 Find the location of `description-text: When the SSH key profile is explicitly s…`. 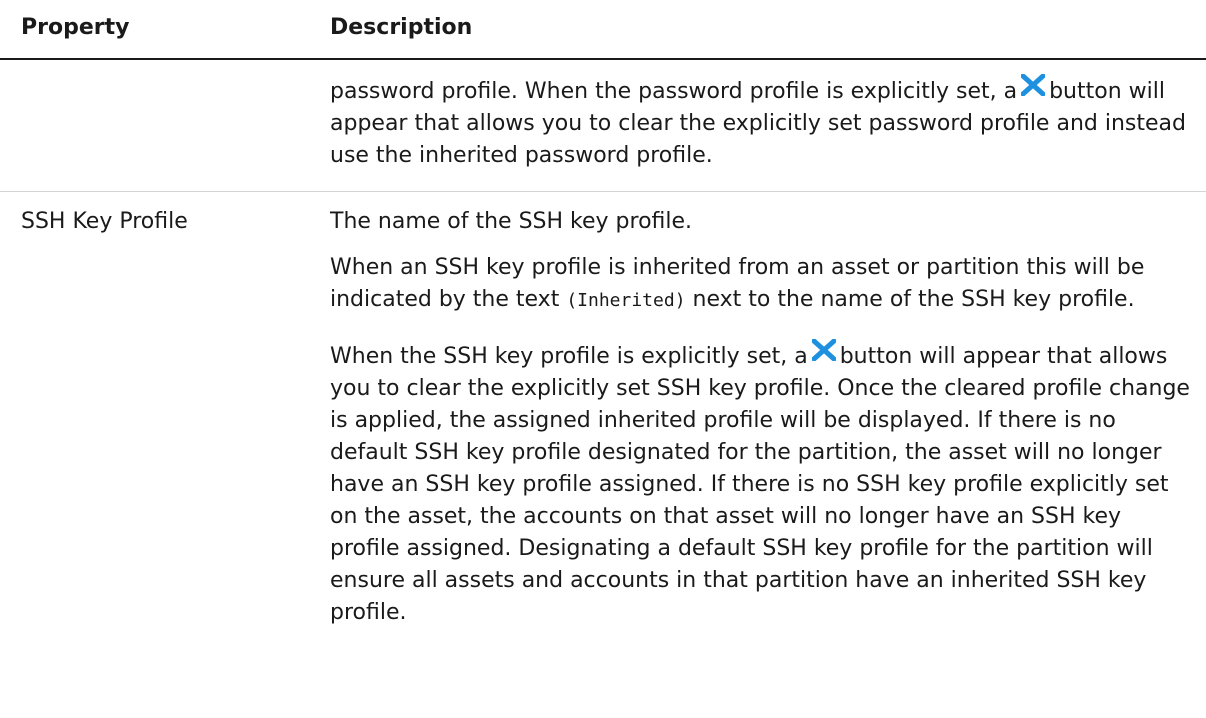

description-text: When the SSH key profile is explicitly s… is located at coordinates (569, 356).